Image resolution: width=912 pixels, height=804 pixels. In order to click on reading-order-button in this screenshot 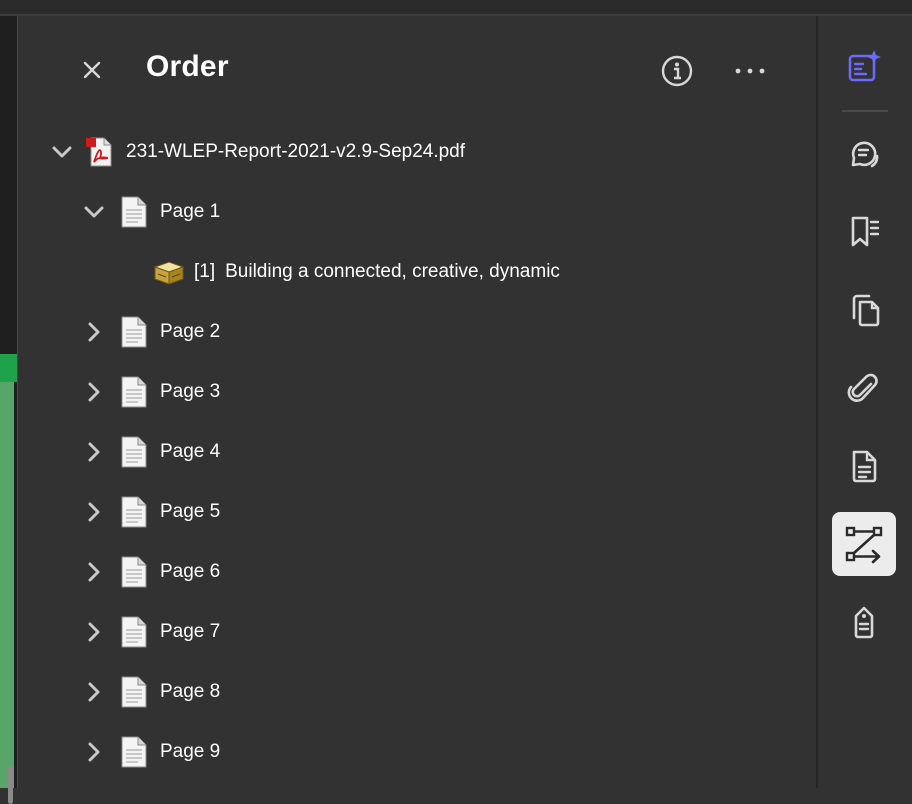, I will do `click(864, 544)`.